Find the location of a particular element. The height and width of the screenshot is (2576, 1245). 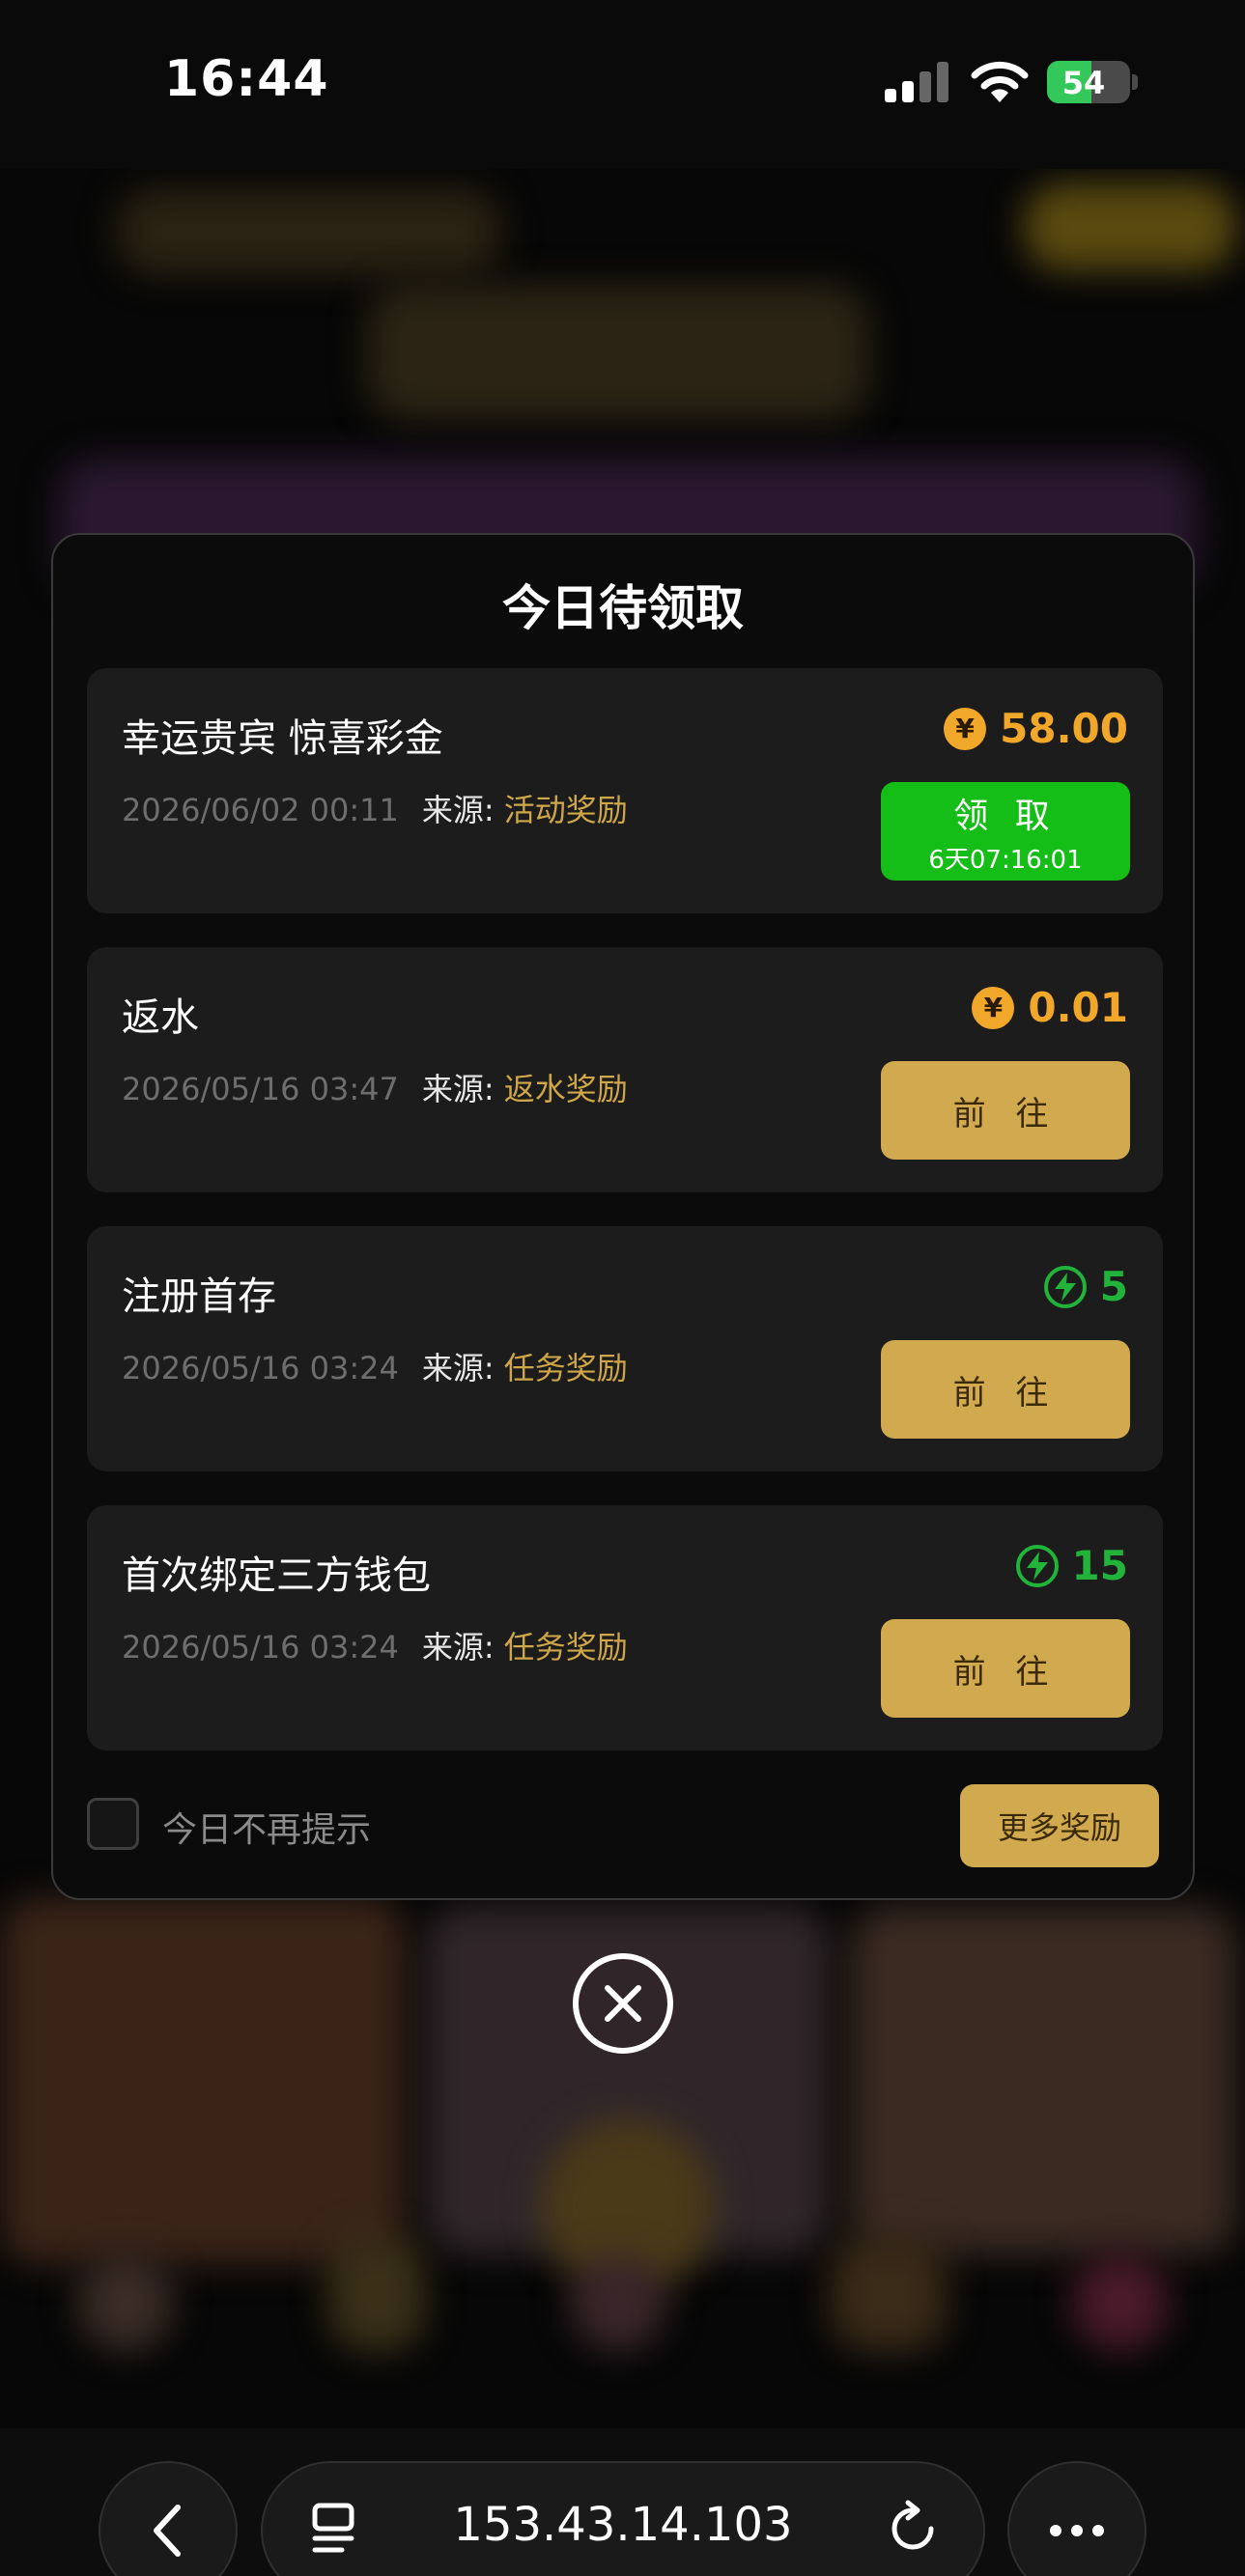

reward-name: 注册首存 is located at coordinates (199, 1297).